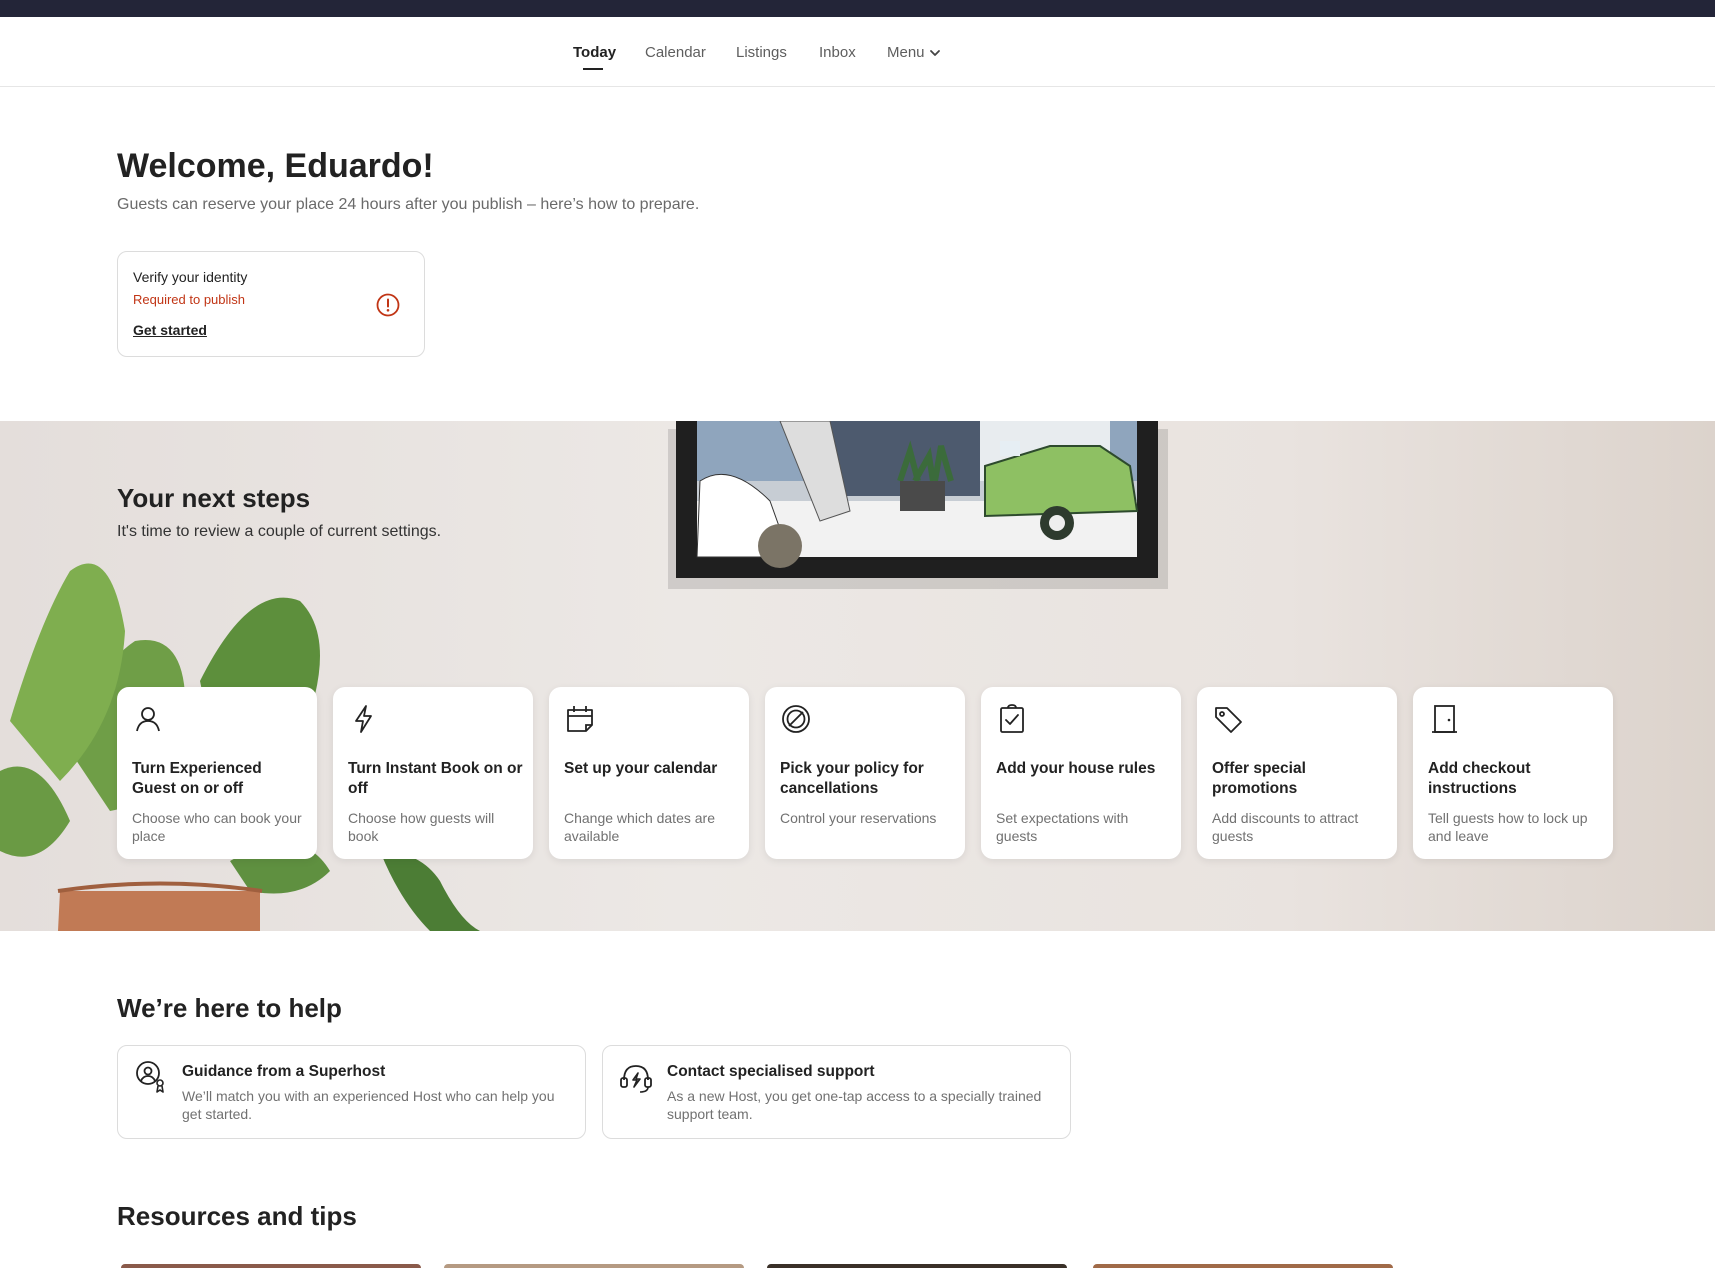 The height and width of the screenshot is (1268, 1715). I want to click on nav-listings: Listings, so click(761, 52).